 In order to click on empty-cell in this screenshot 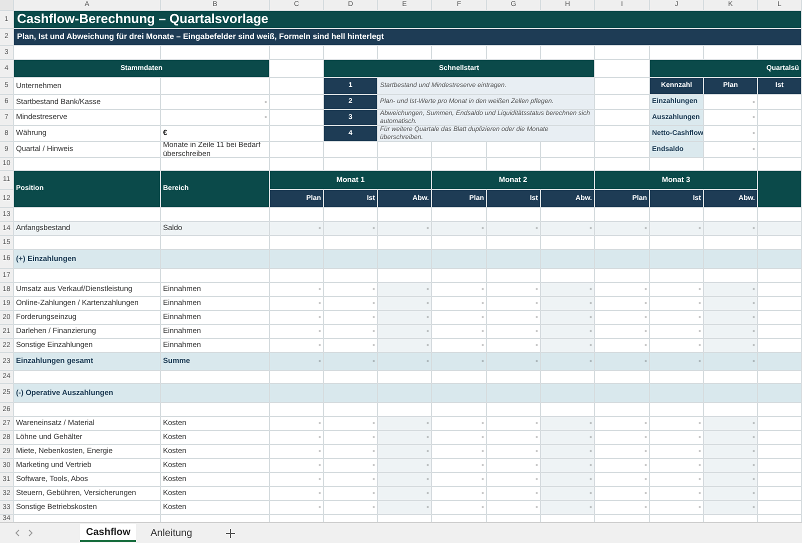, I will do `click(780, 189)`.